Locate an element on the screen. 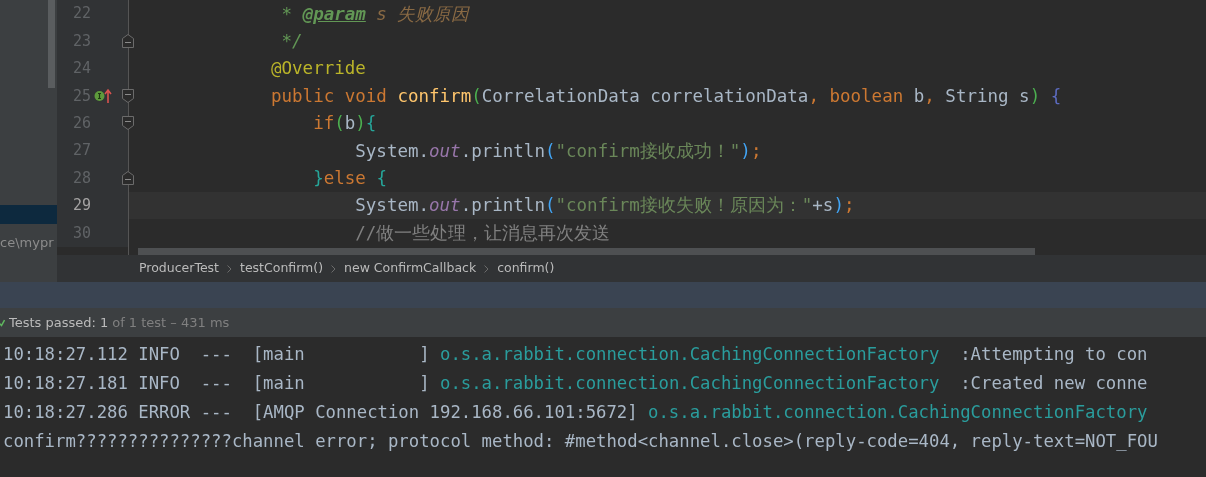  code-line: */ is located at coordinates (291, 41).